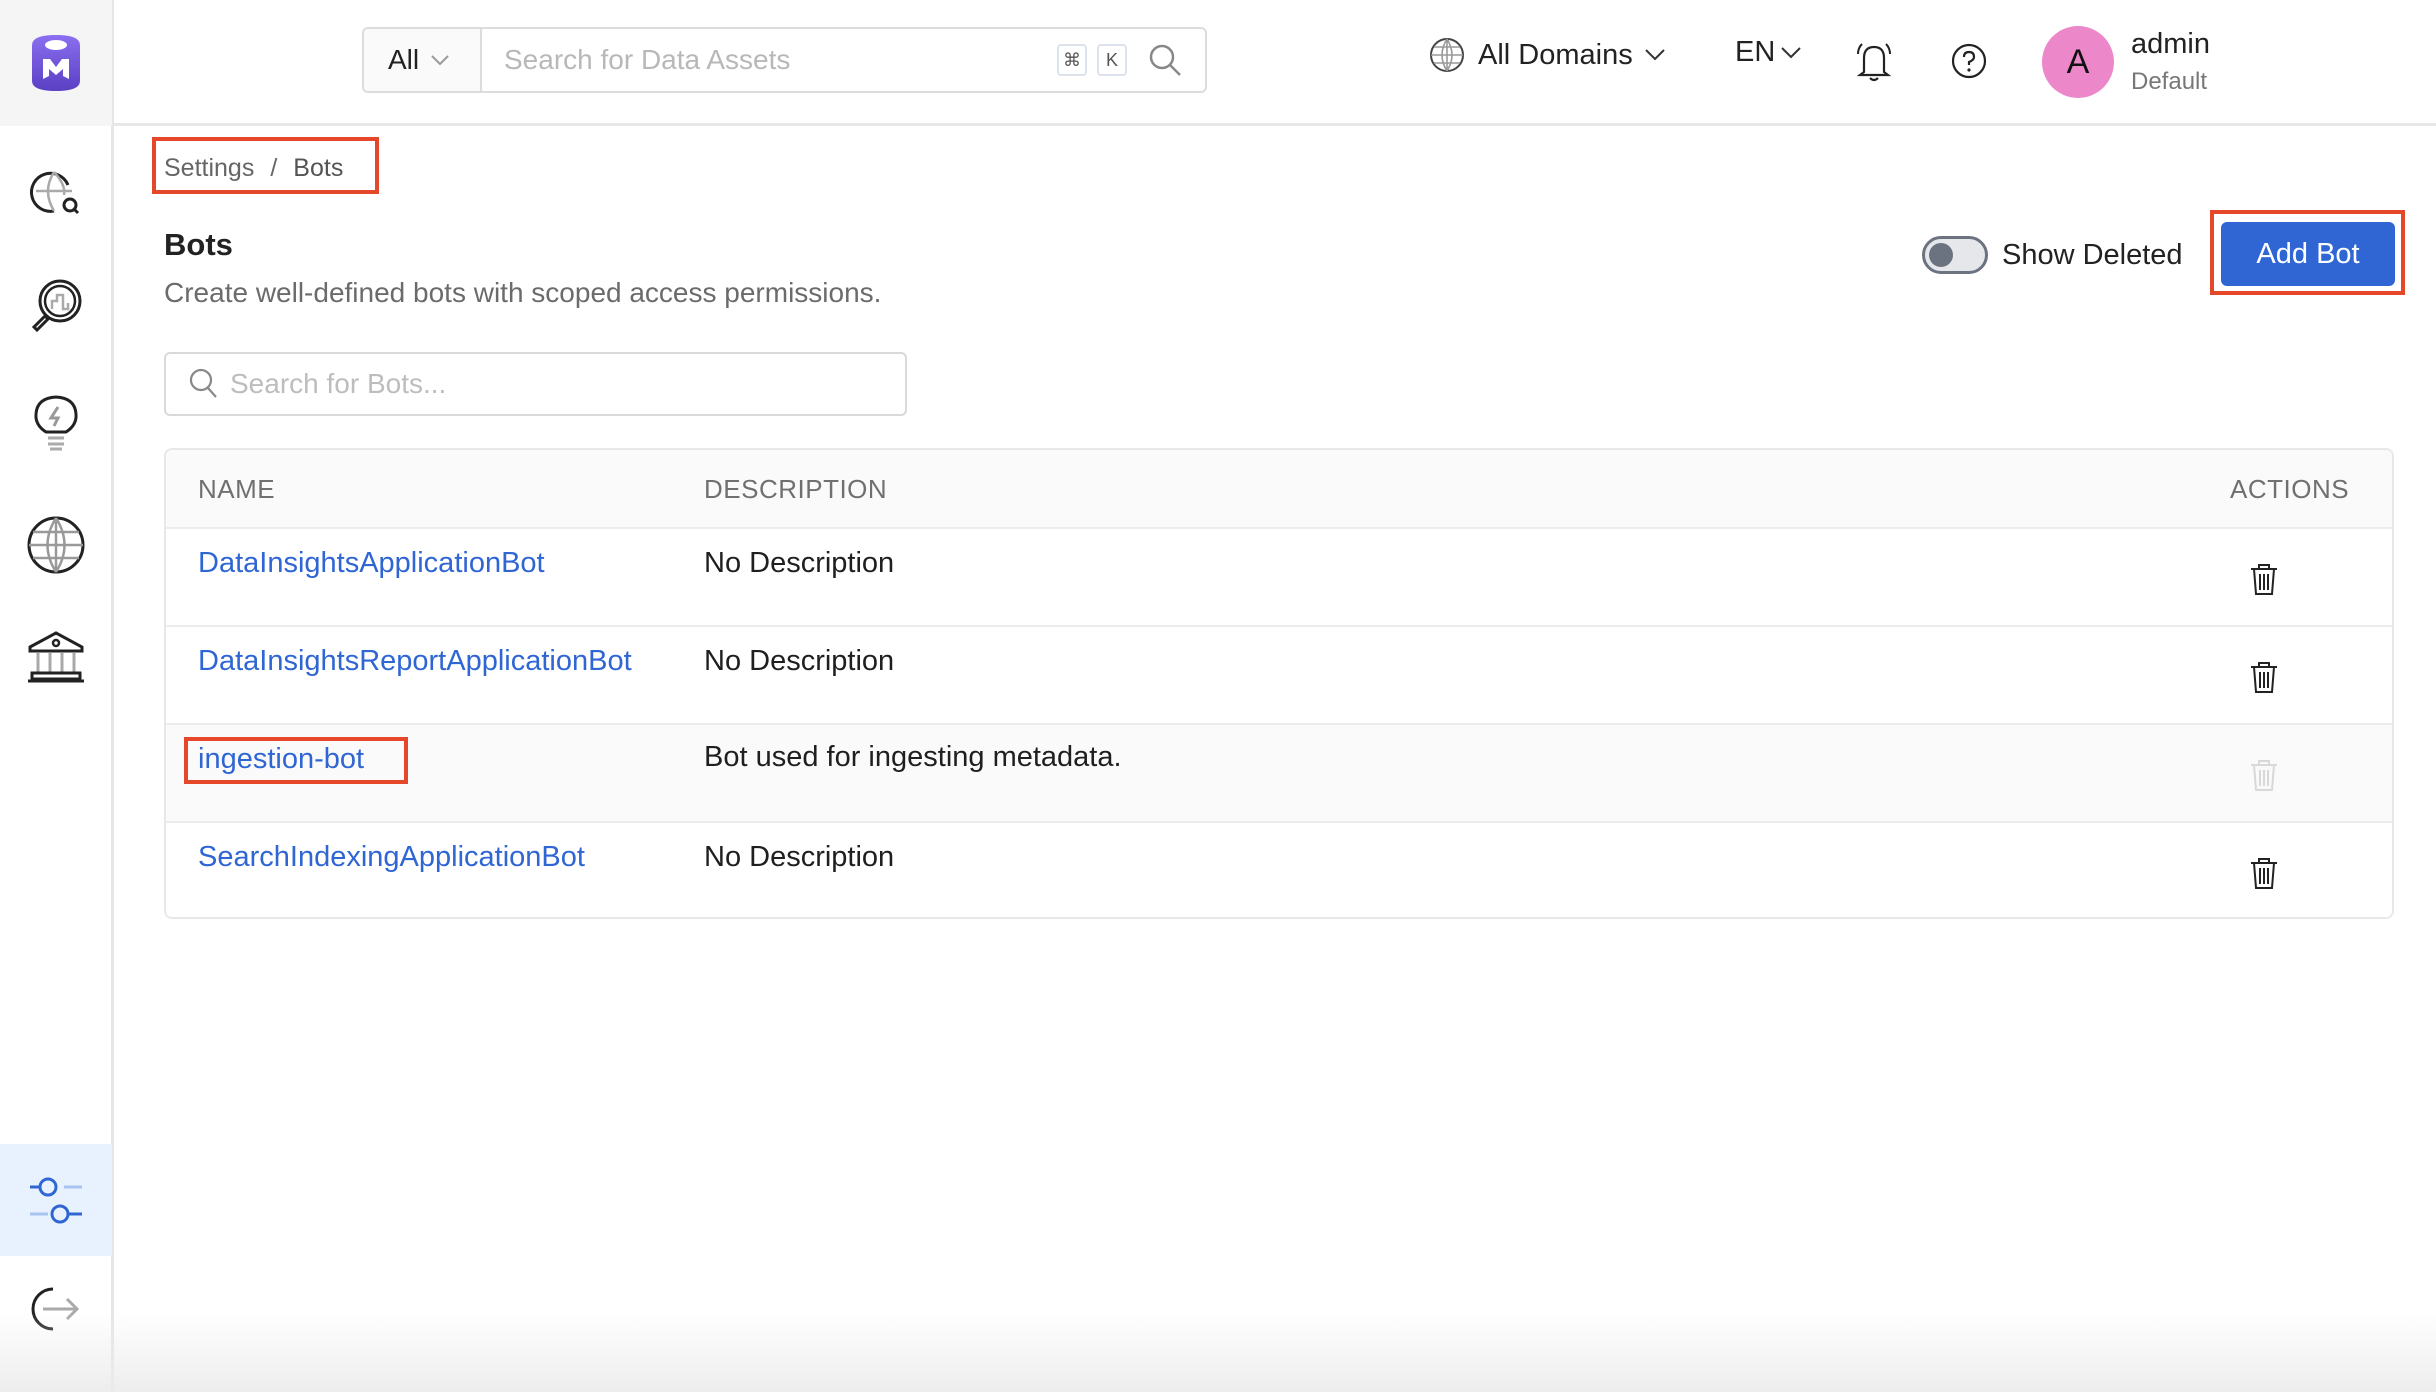  I want to click on logout-icon, so click(55, 1309).